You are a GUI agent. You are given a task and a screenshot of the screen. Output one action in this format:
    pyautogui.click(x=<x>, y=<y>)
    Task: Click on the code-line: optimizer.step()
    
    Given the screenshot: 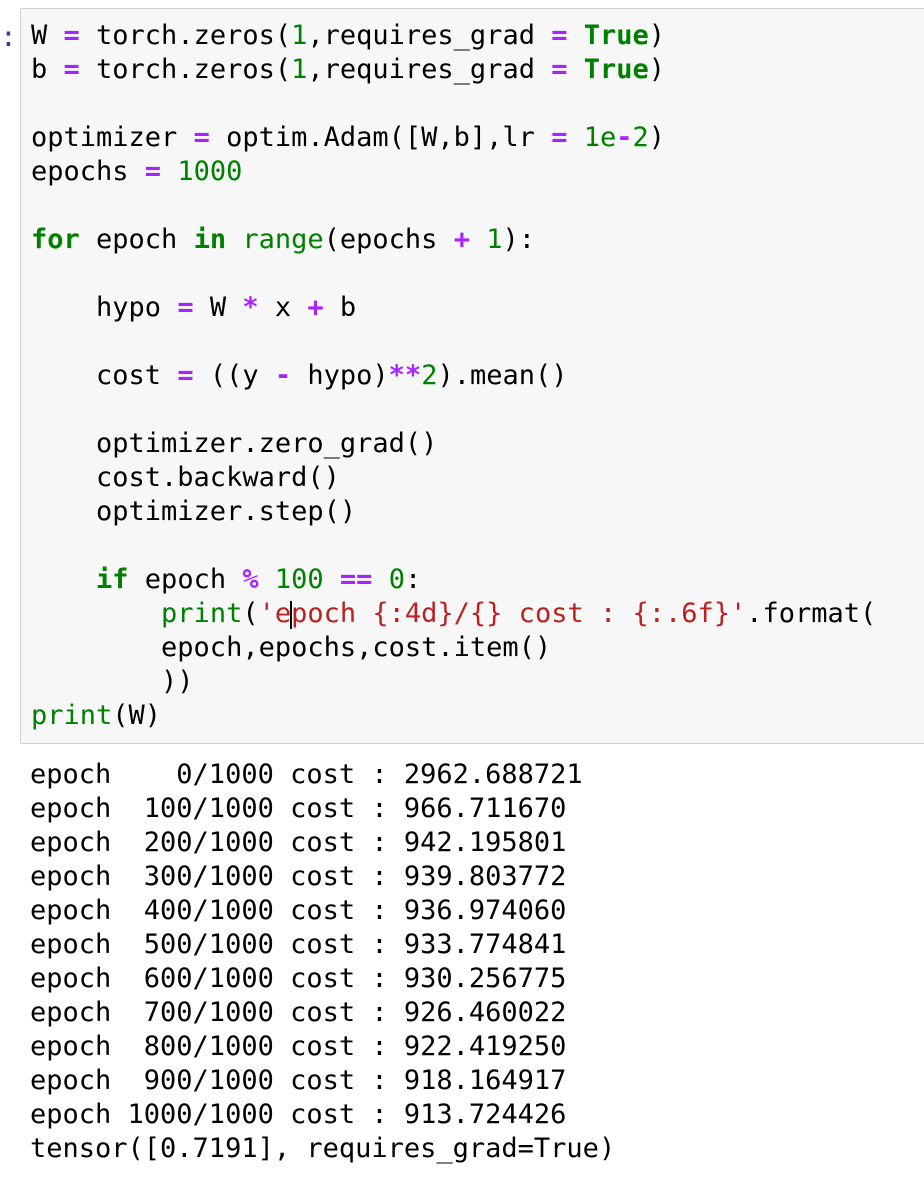 What is the action you would take?
    pyautogui.click(x=193, y=512)
    